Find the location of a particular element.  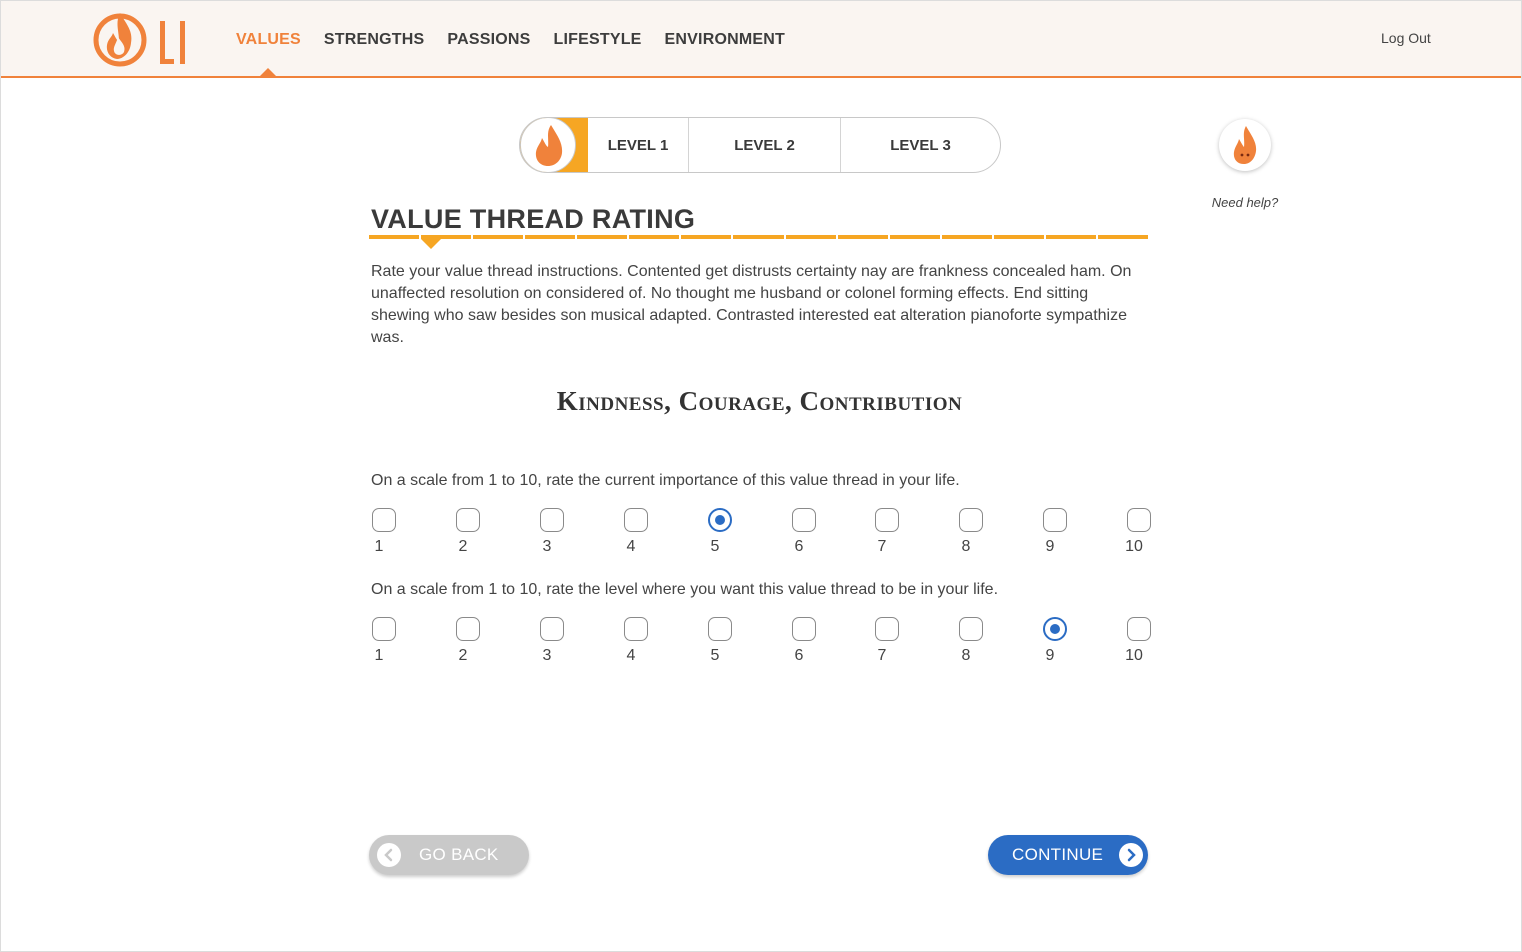

help-widget: Need help? is located at coordinates (1245, 164).